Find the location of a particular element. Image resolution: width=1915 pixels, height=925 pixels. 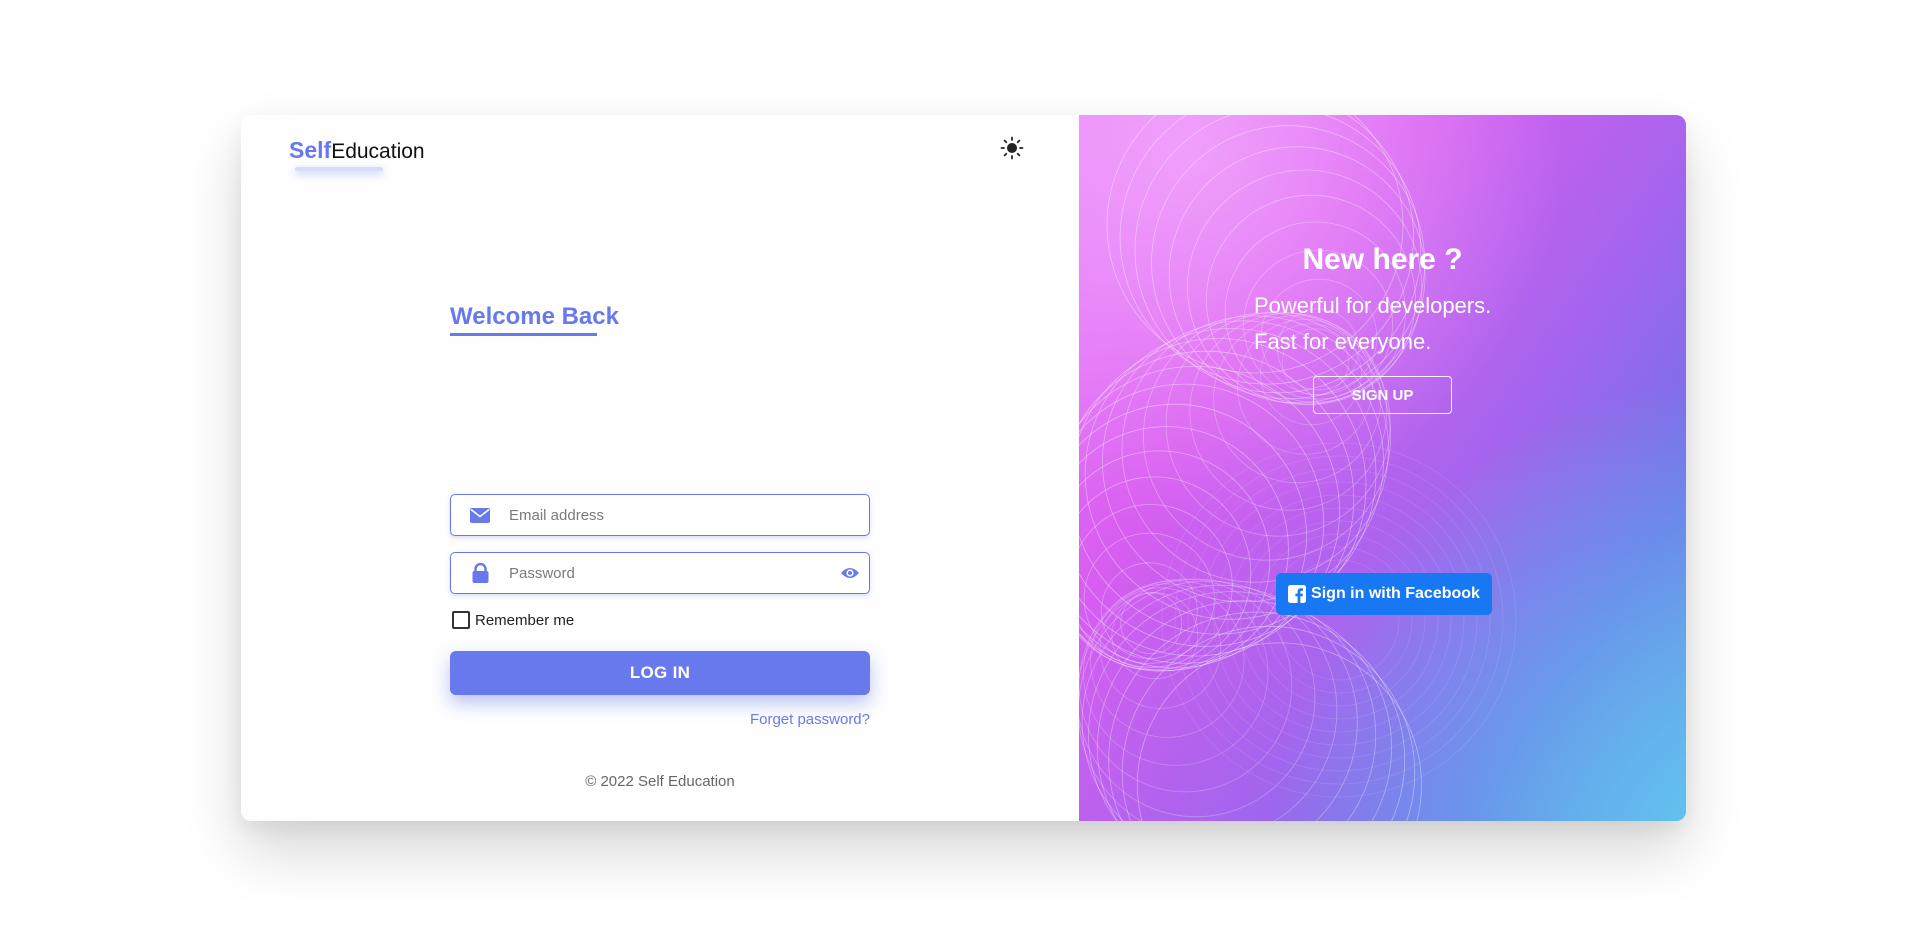

welcome-heading: Welcome Back is located at coordinates (534, 316).